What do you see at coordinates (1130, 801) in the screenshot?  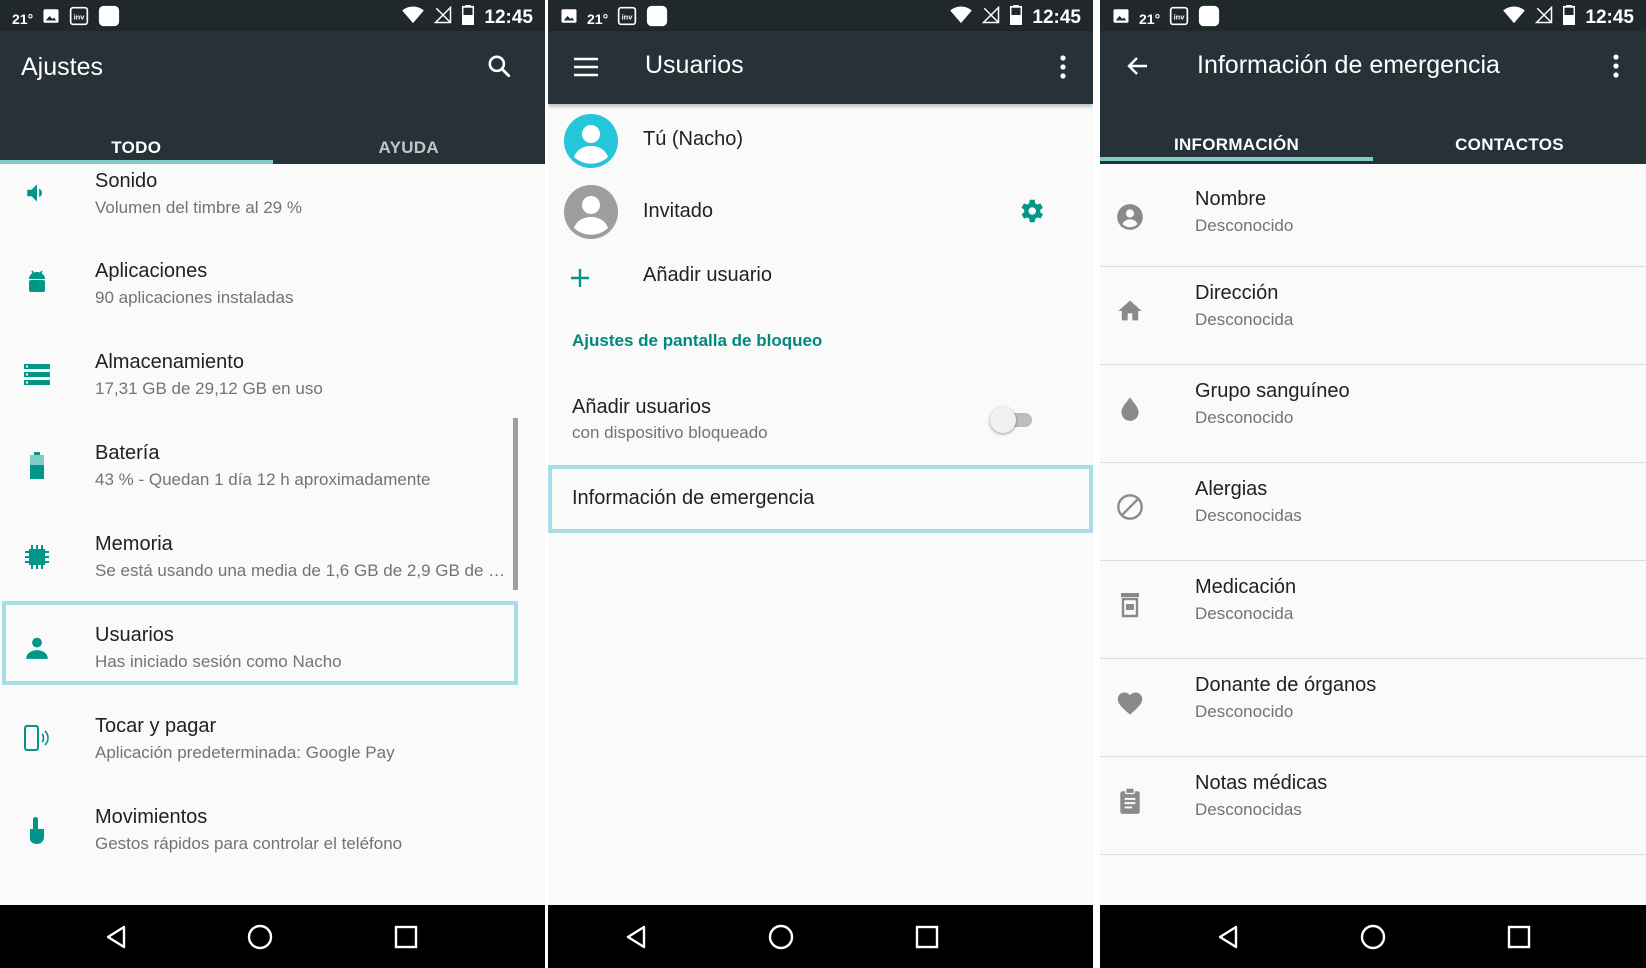 I see `clipboard-icon` at bounding box center [1130, 801].